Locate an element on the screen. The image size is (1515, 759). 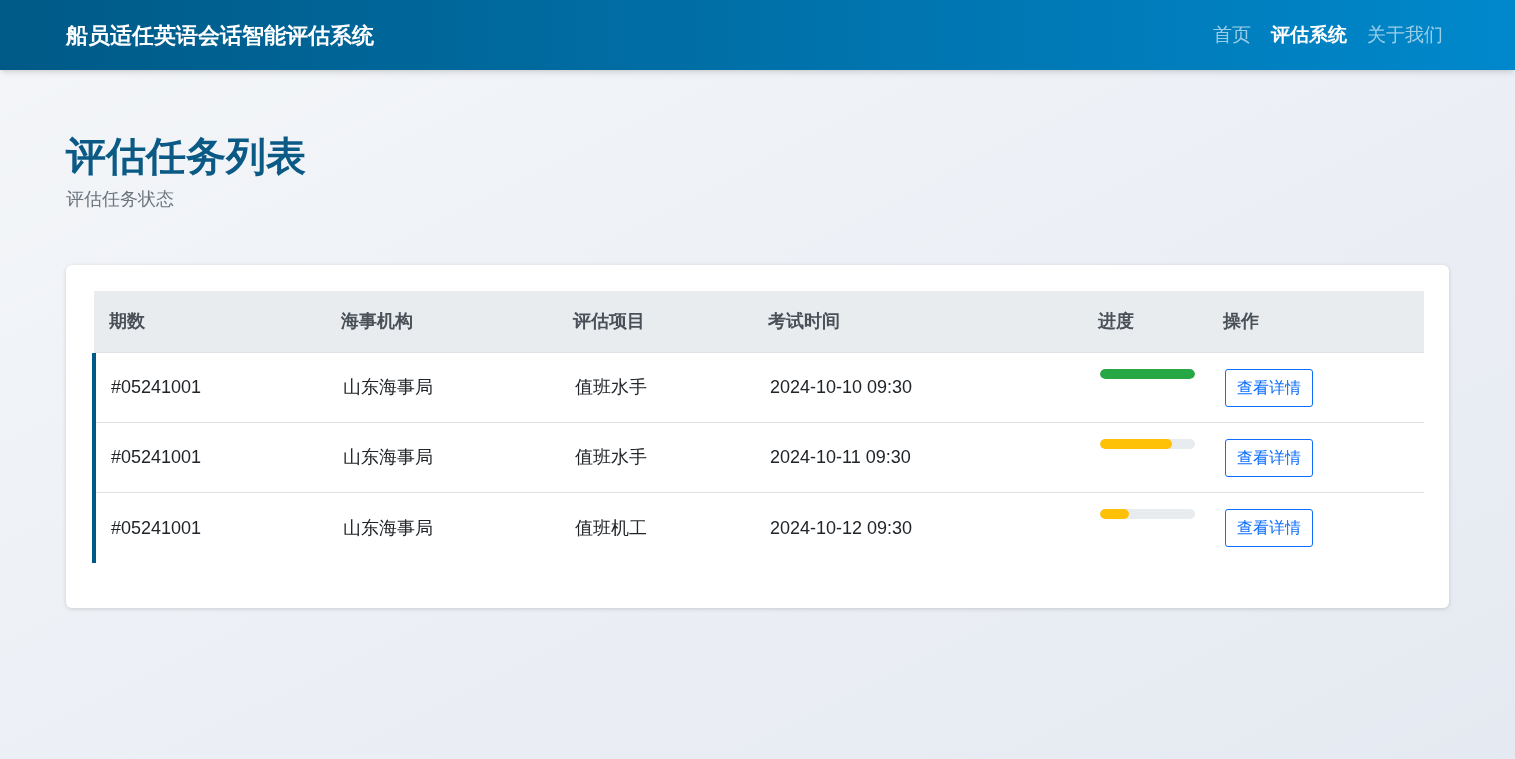
column-header: 海事机构 is located at coordinates (376, 321).